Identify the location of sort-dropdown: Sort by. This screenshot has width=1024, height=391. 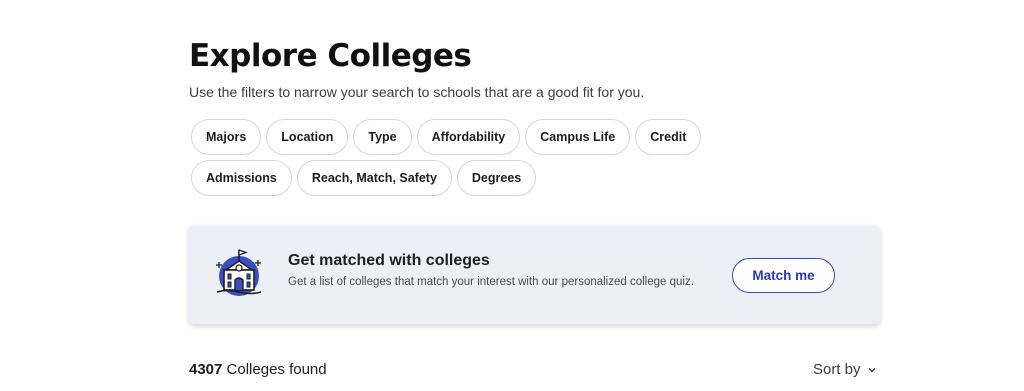
(845, 369).